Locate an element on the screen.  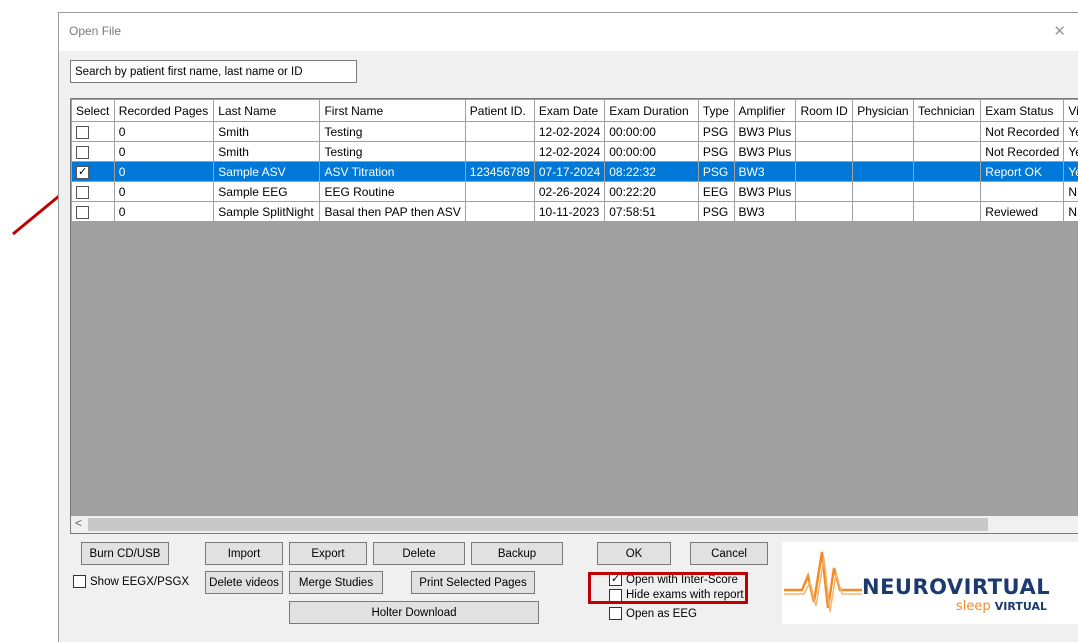
delete-videos-button: Delete videos is located at coordinates (244, 582).